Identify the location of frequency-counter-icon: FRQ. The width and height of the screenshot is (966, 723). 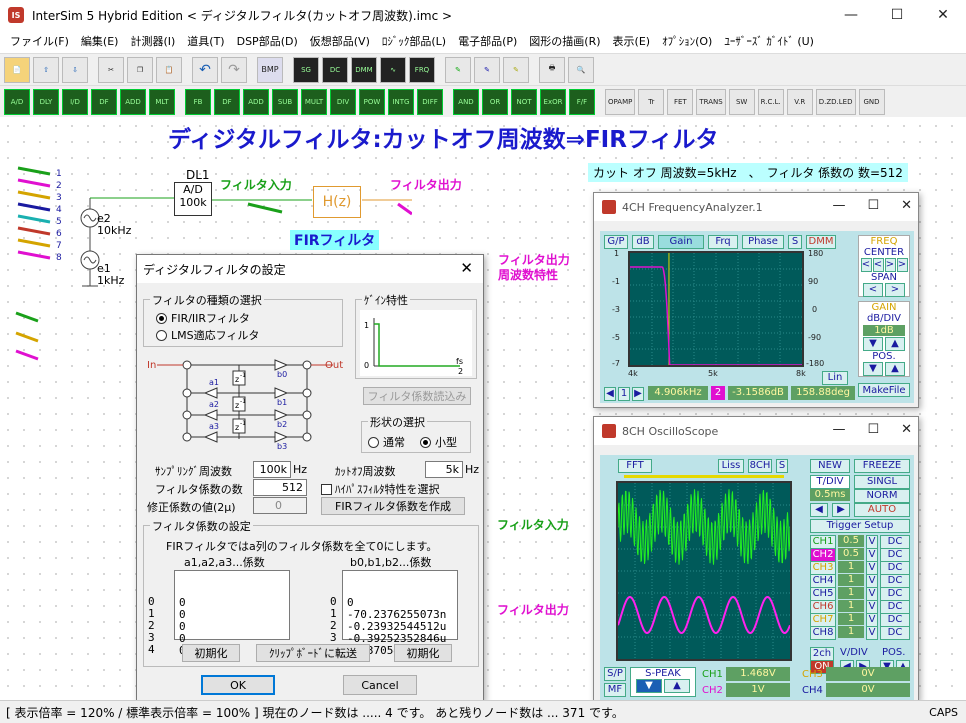
(422, 69).